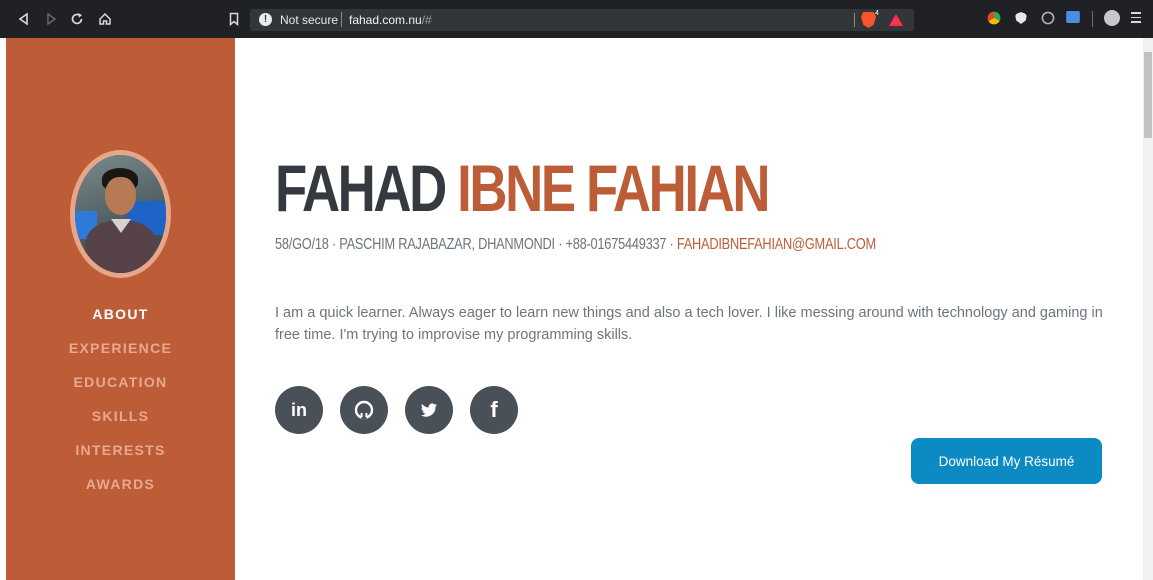 The image size is (1153, 580). Describe the element at coordinates (396, 410) in the screenshot. I see `social-links: in f` at that location.